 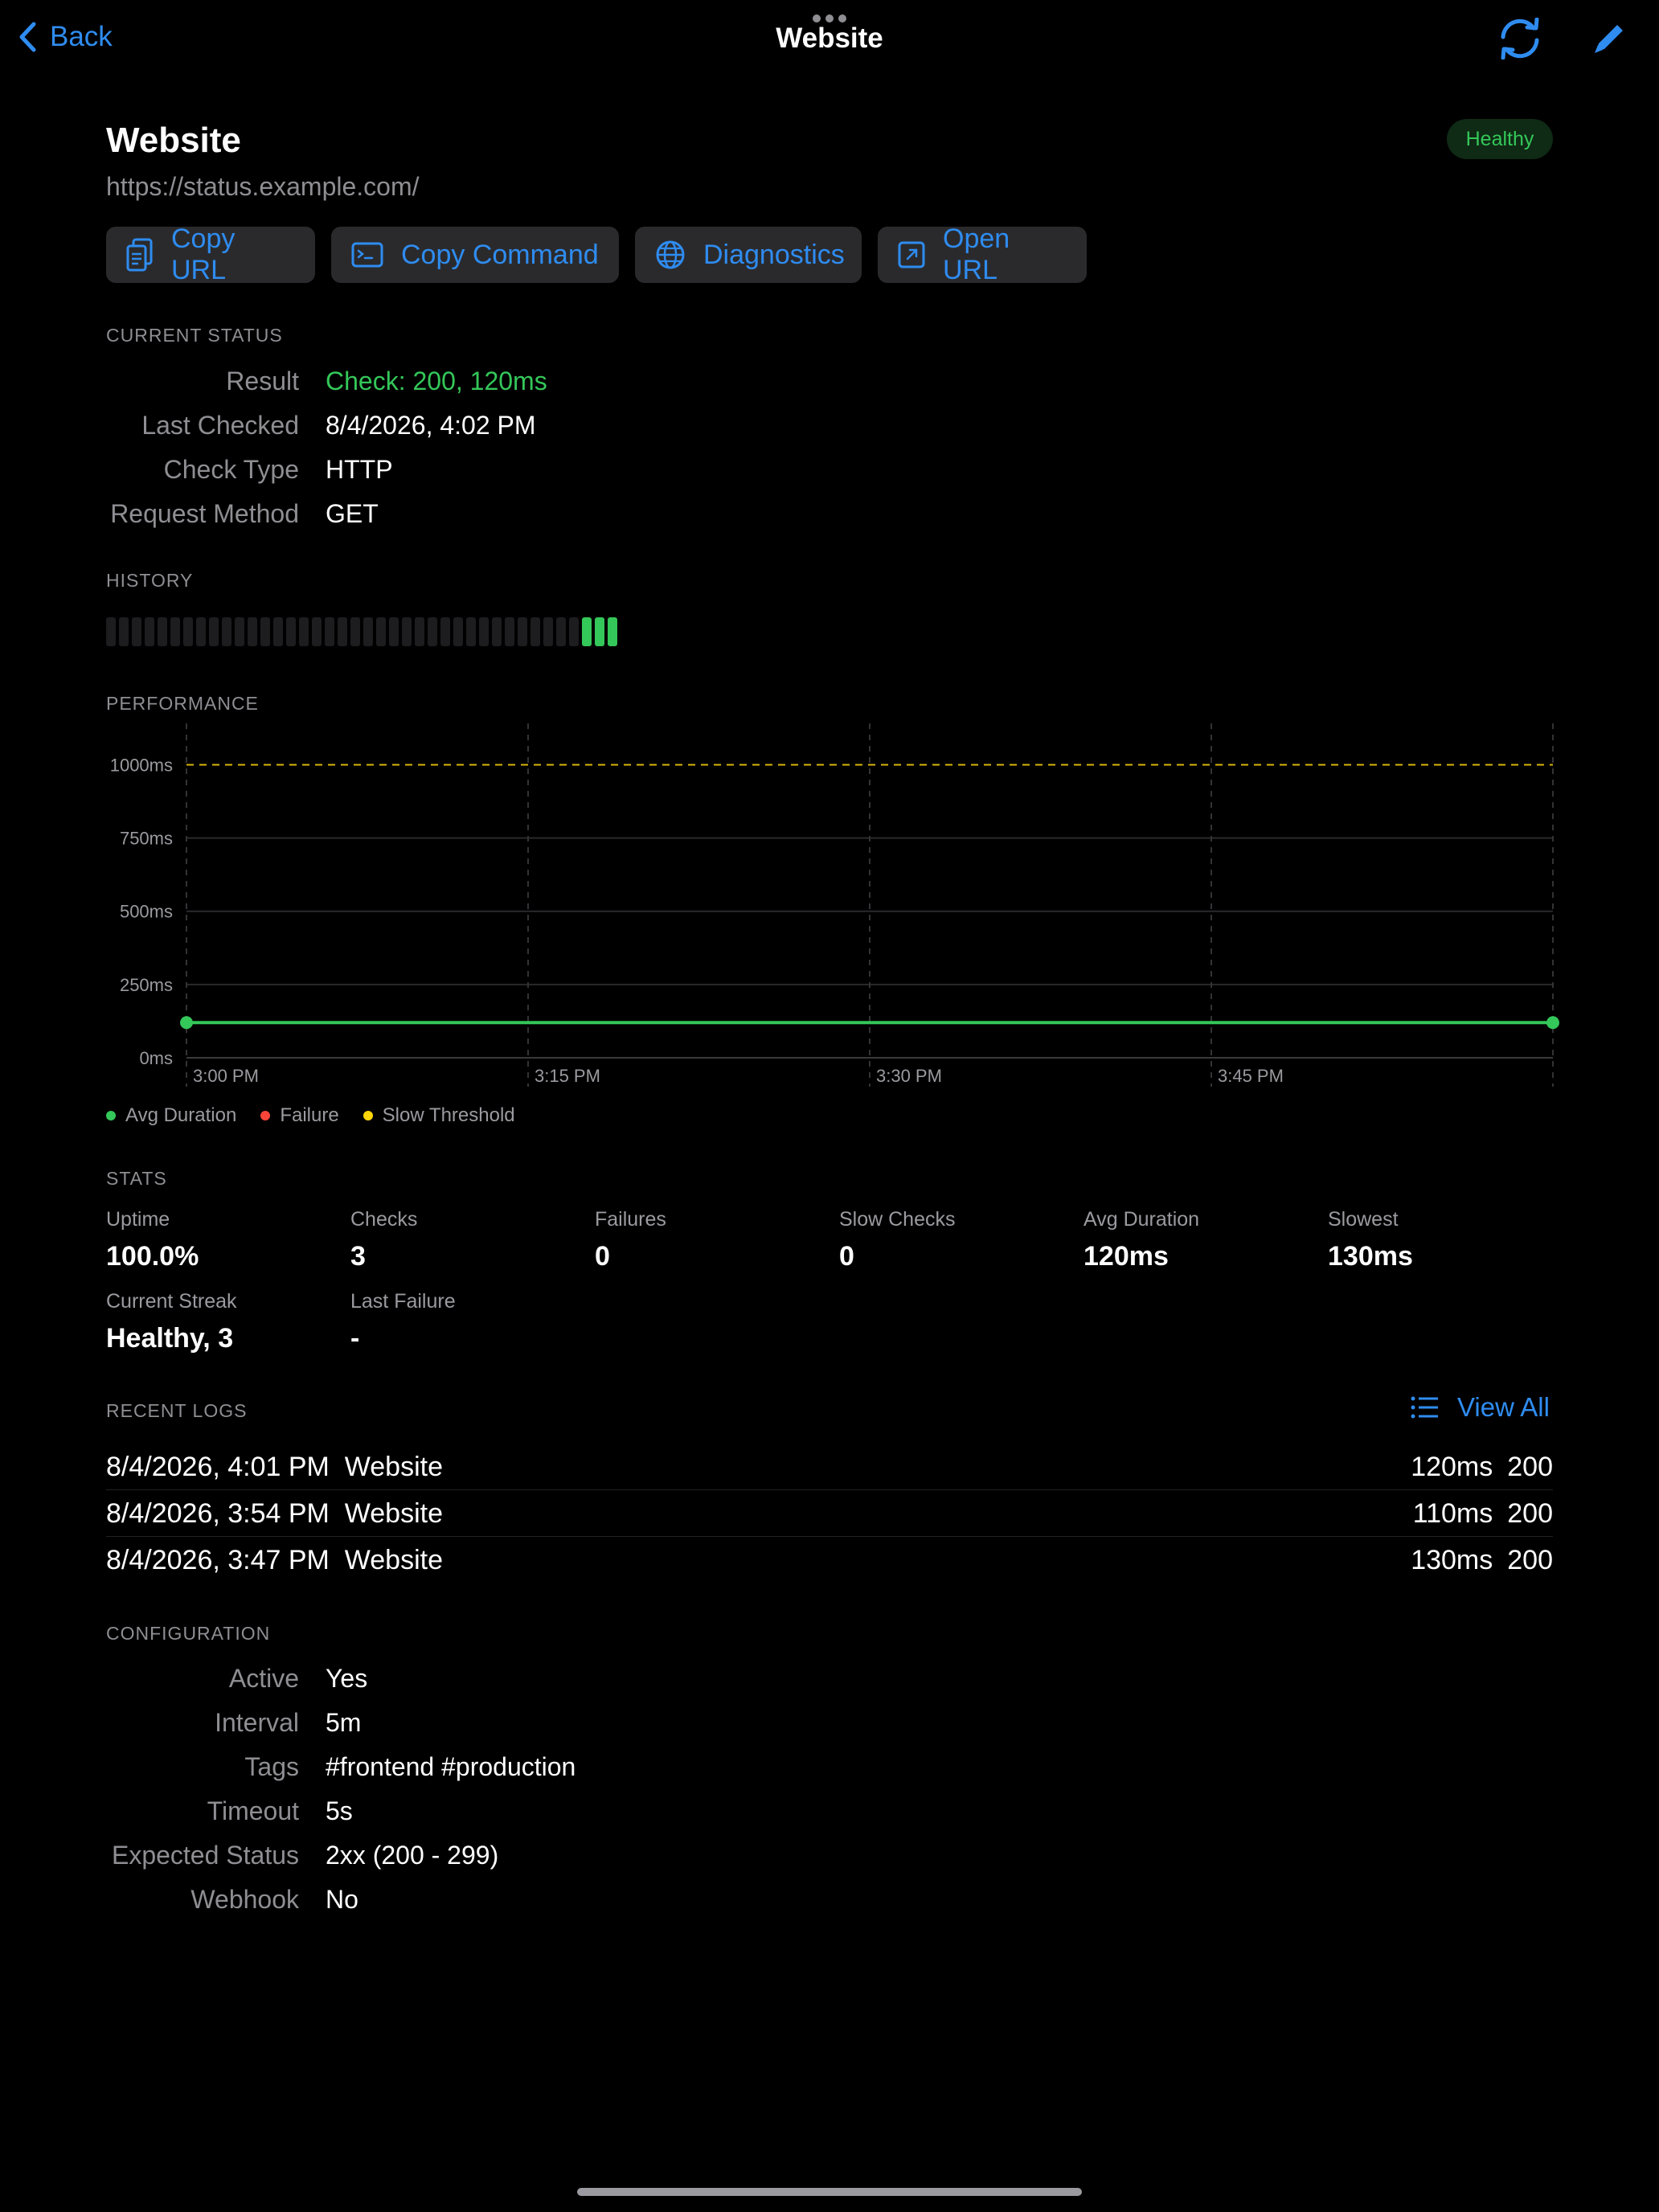 What do you see at coordinates (384, 1219) in the screenshot?
I see `stat-label: Checks` at bounding box center [384, 1219].